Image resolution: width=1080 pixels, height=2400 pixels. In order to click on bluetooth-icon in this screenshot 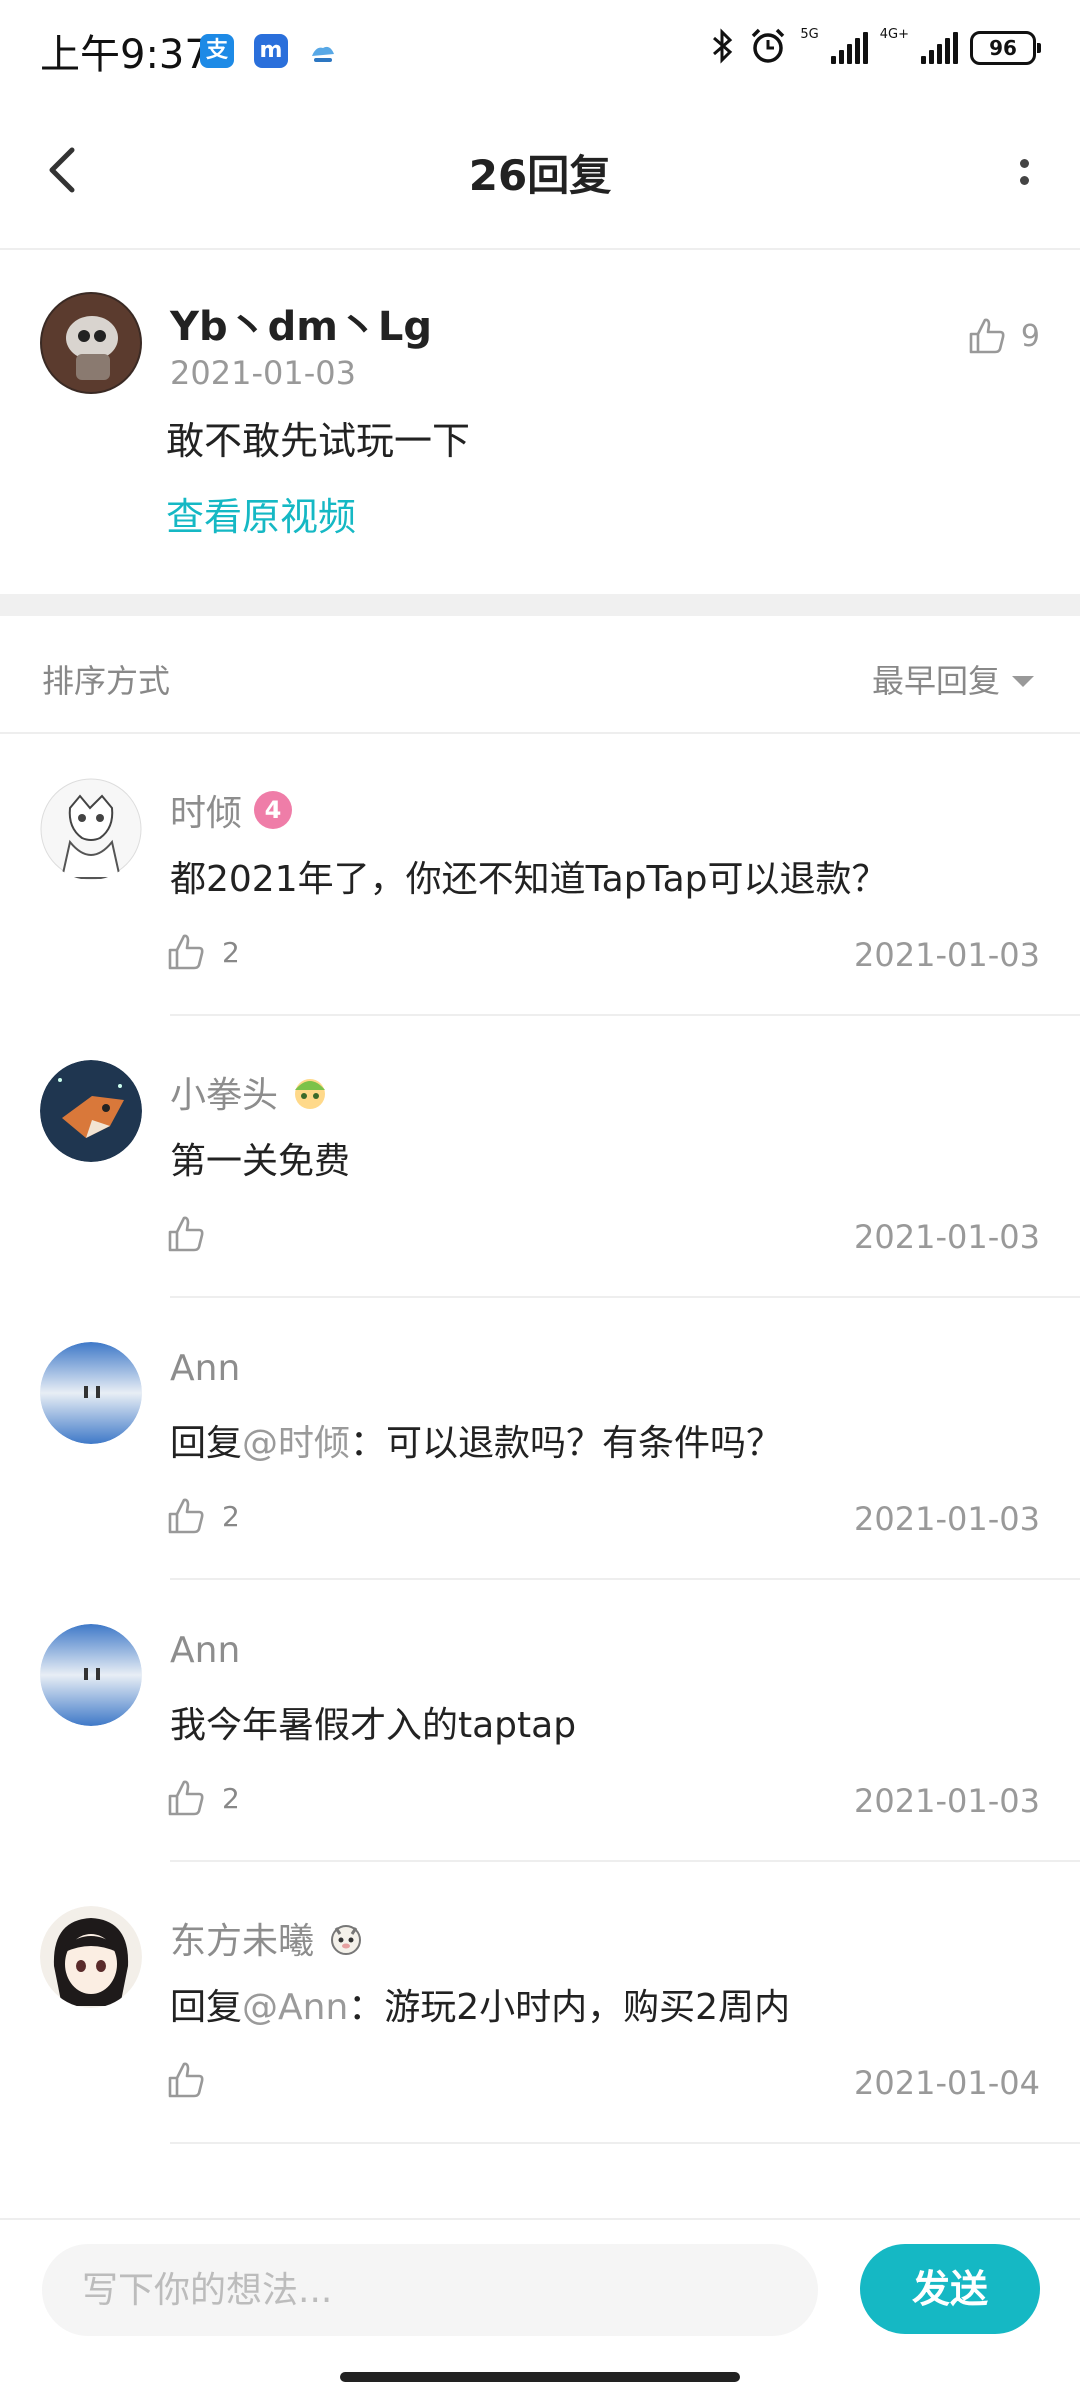, I will do `click(723, 48)`.